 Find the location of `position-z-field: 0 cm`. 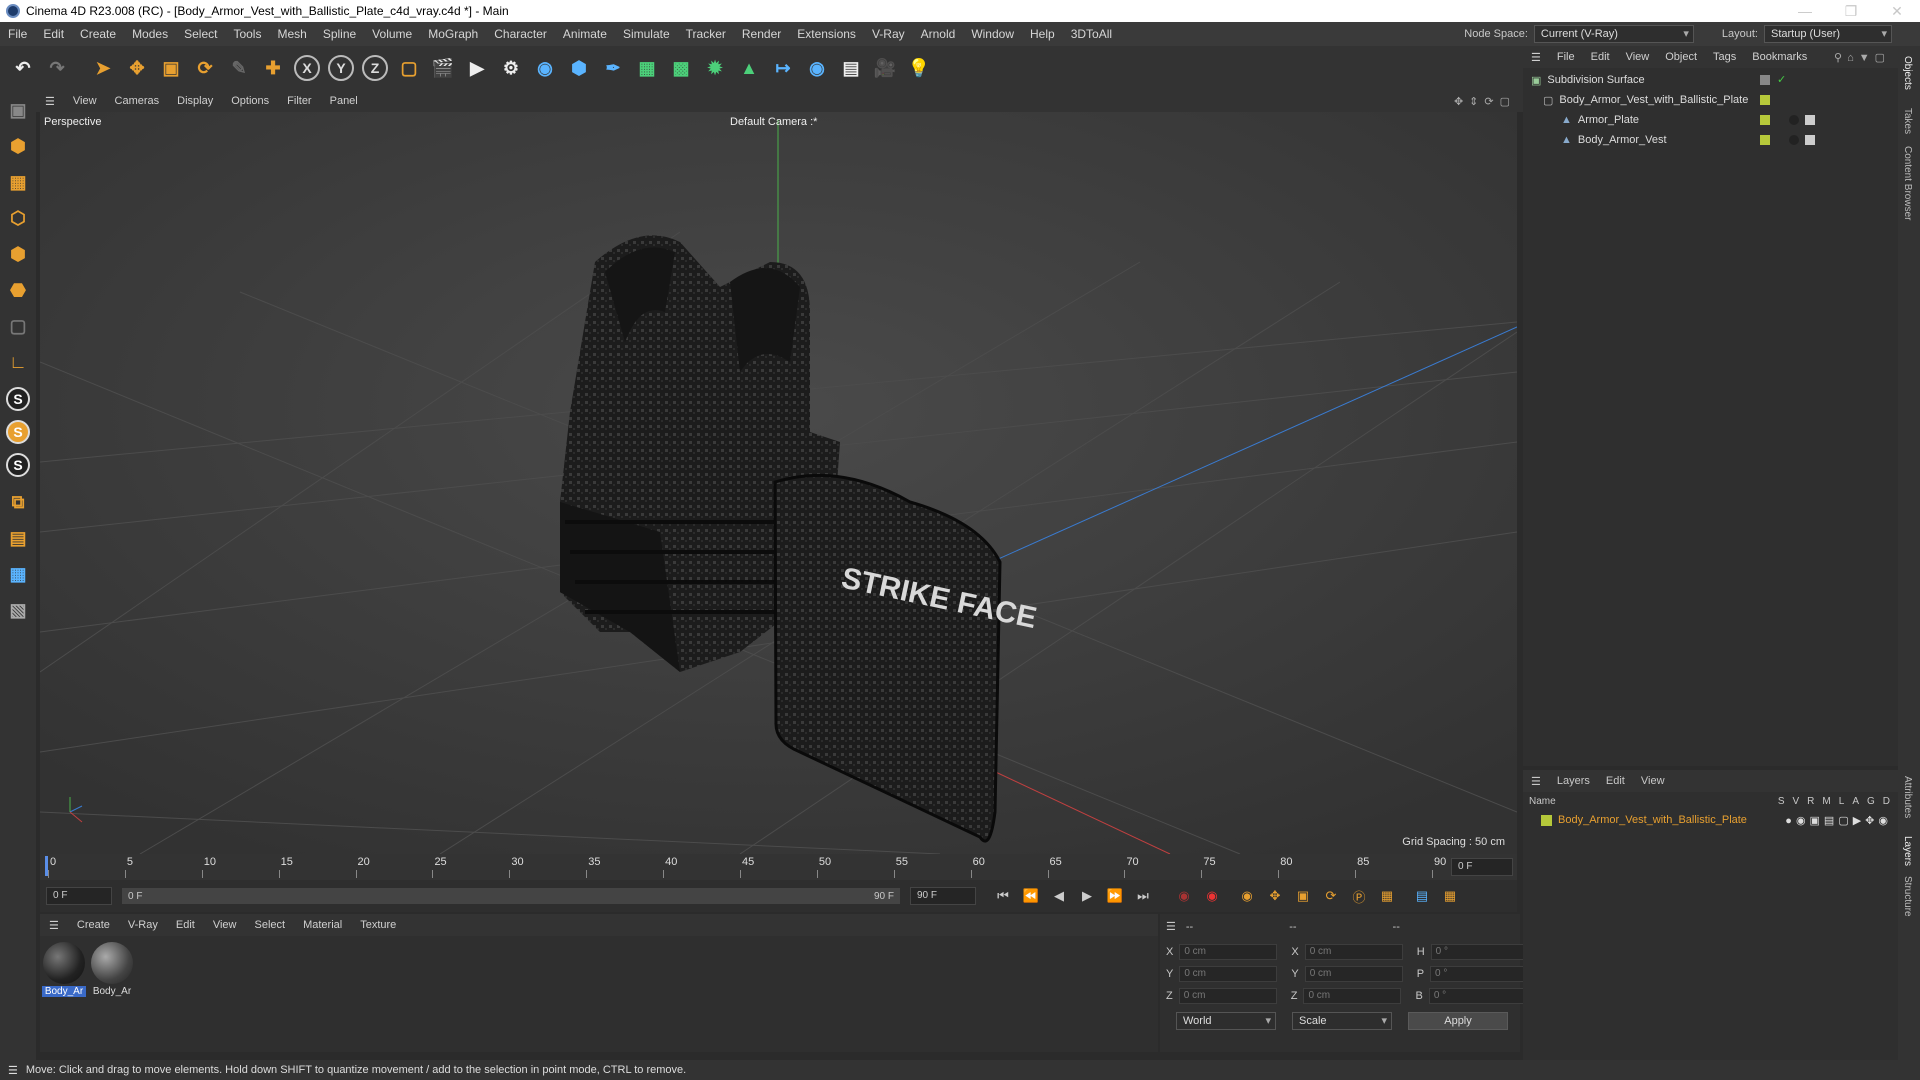

position-z-field: 0 cm is located at coordinates (1227, 996).